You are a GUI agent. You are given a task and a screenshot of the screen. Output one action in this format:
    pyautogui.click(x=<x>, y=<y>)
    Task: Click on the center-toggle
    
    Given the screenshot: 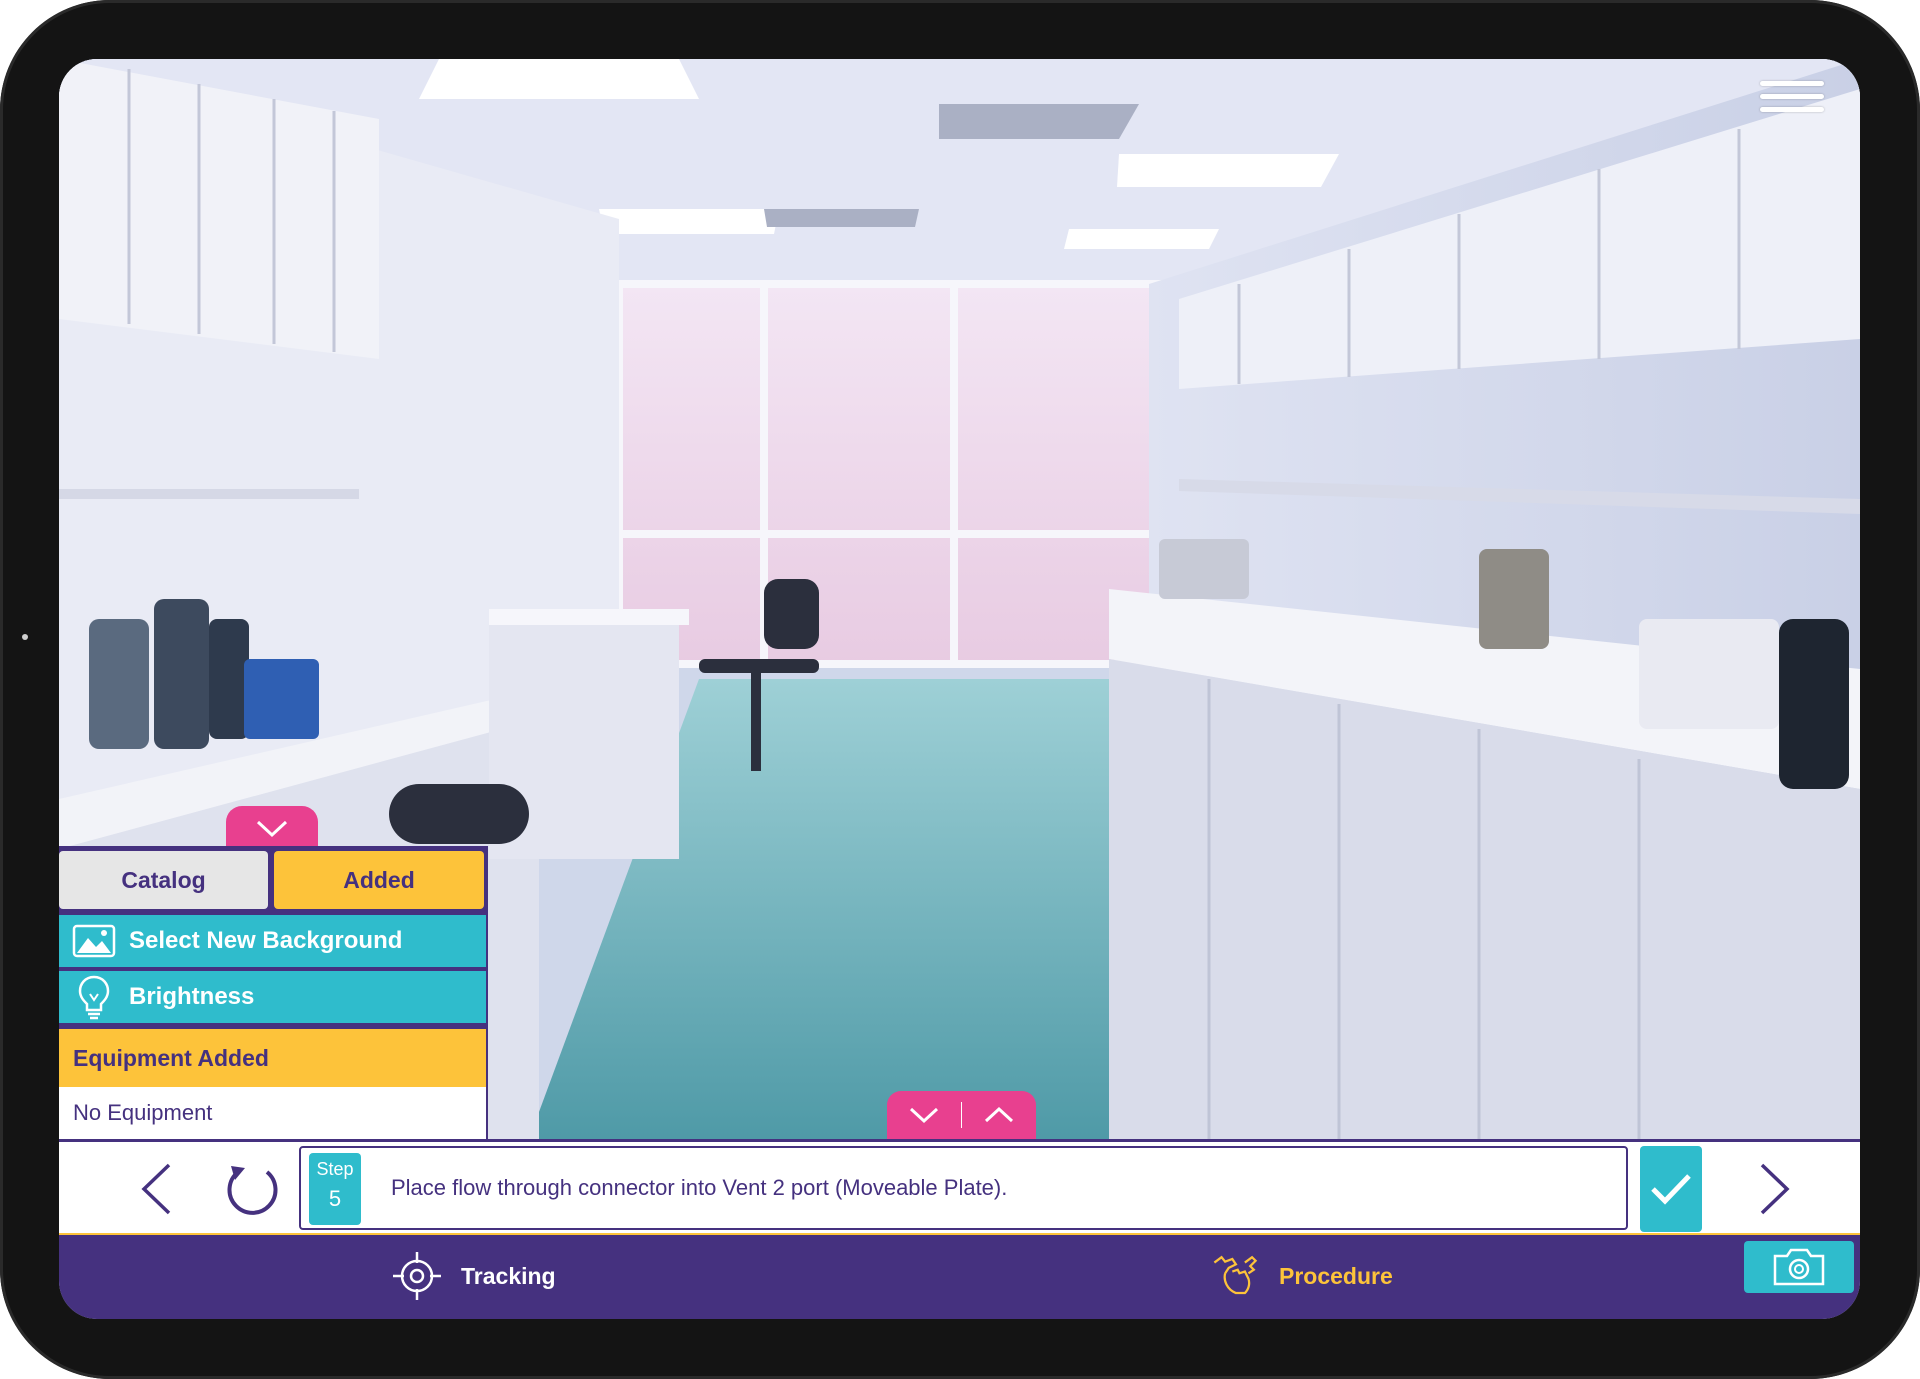 What is the action you would take?
    pyautogui.click(x=961, y=1115)
    